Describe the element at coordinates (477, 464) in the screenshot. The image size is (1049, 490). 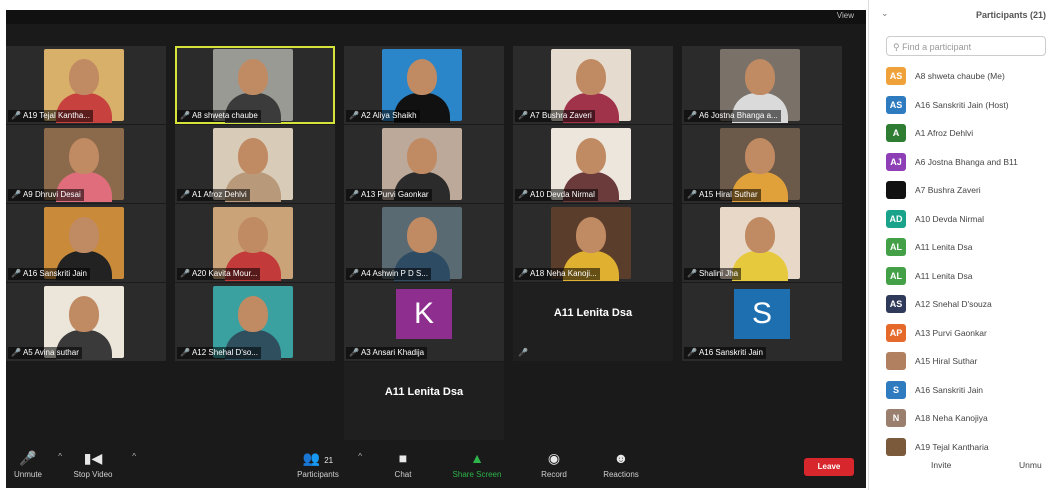
I see `share-screen-button: ▲ Share Screen` at that location.